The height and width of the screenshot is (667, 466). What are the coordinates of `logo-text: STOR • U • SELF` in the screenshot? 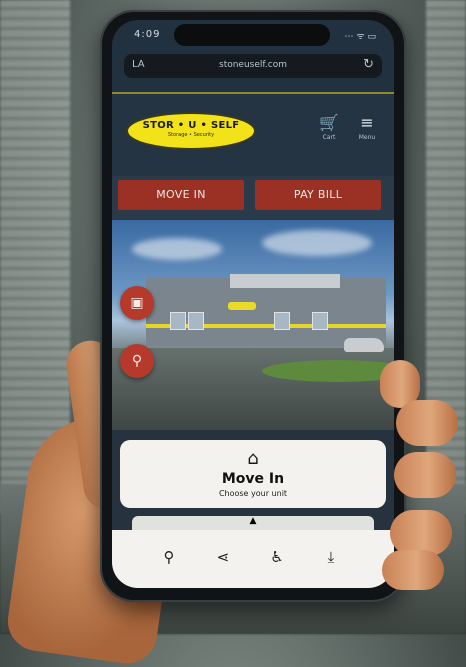 It's located at (191, 125).